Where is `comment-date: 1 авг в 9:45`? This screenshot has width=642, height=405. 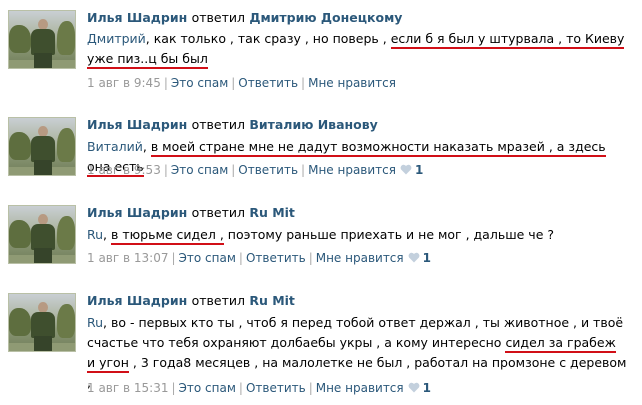 comment-date: 1 авг в 9:45 is located at coordinates (124, 83).